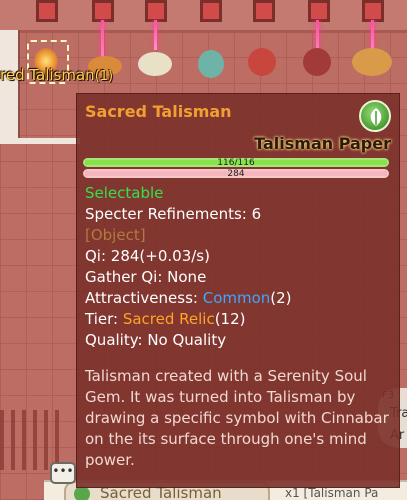  I want to click on durability-bar-text: 116/116, so click(236, 163).